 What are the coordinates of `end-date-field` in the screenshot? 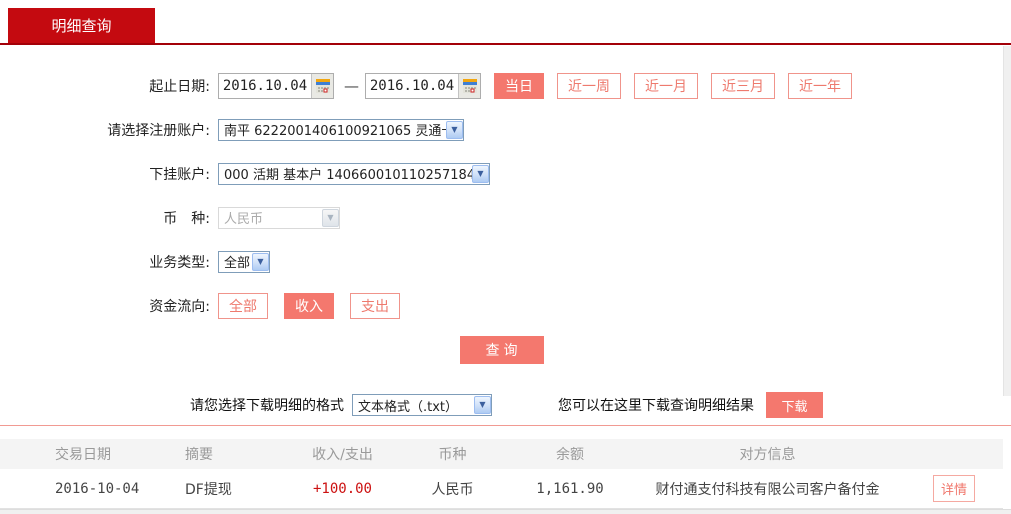 It's located at (423, 85).